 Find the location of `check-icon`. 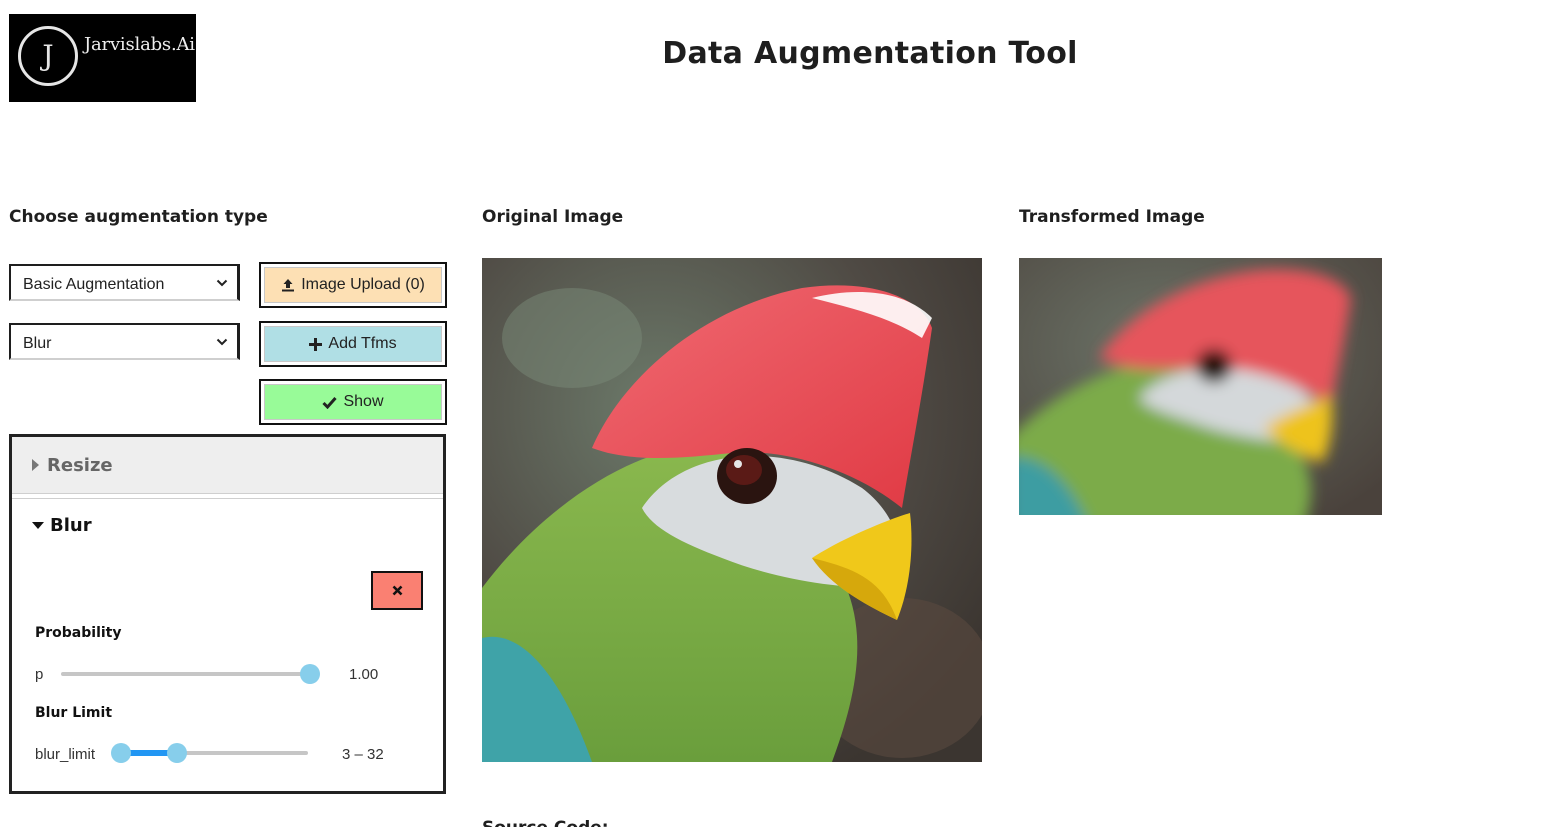

check-icon is located at coordinates (330, 402).